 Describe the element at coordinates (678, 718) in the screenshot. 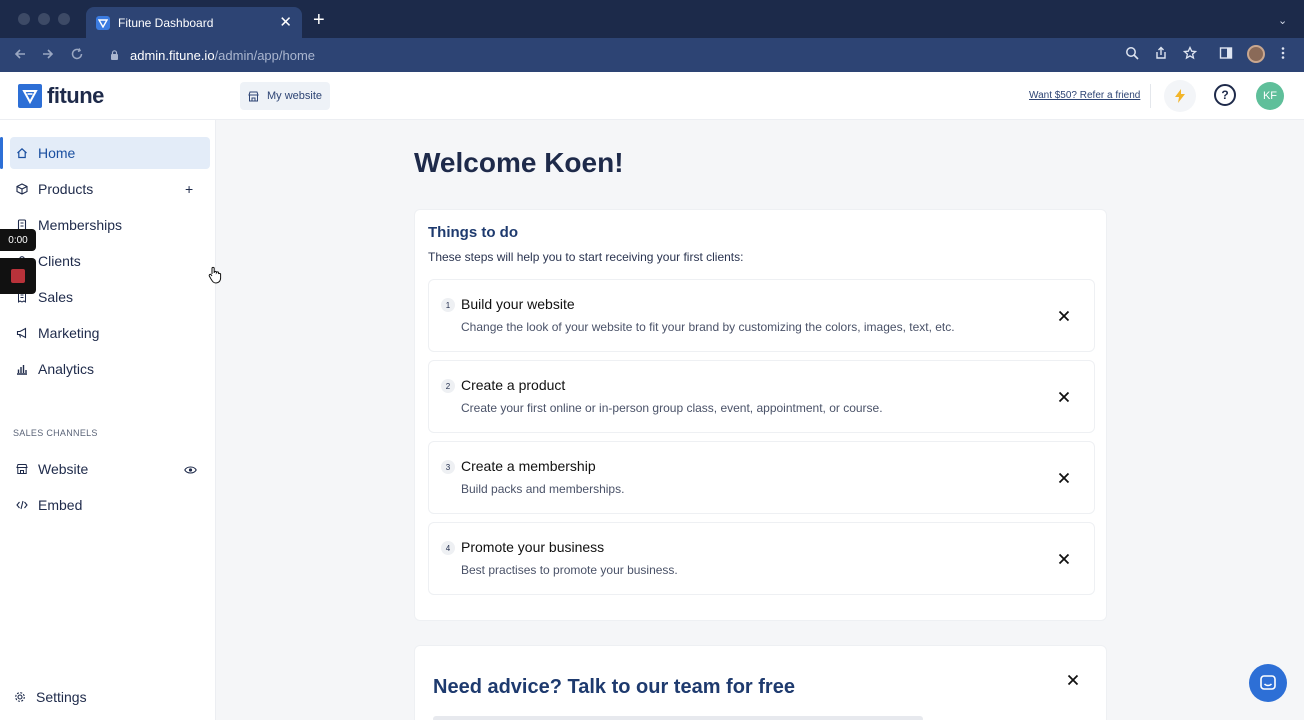

I see `advice-text-cutoff` at that location.